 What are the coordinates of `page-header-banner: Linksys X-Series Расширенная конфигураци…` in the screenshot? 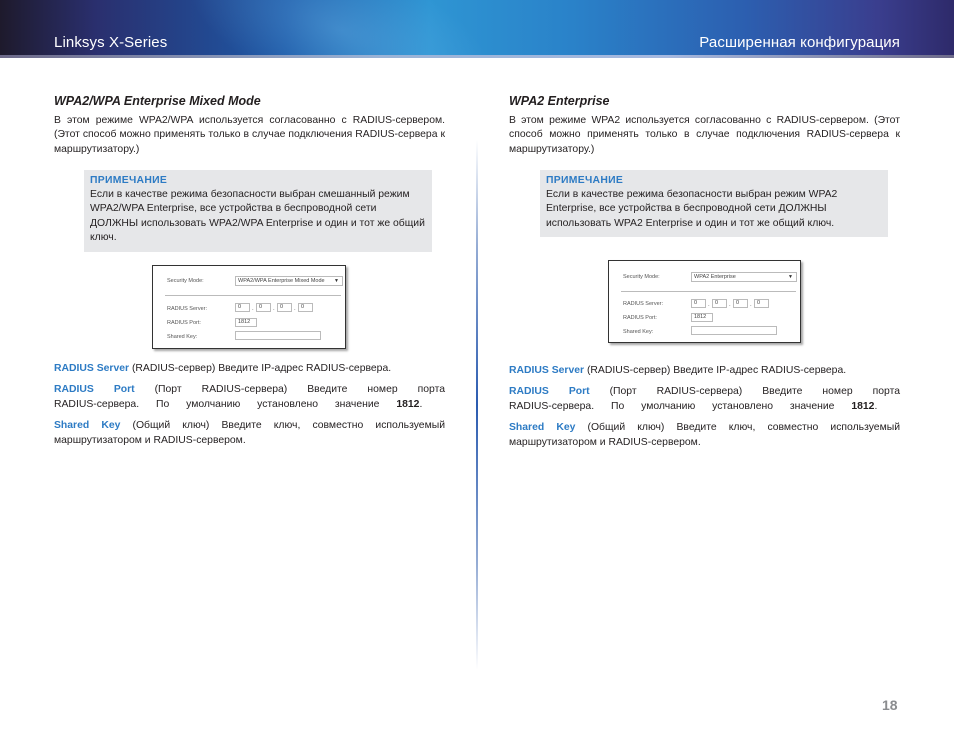 It's located at (477, 29).